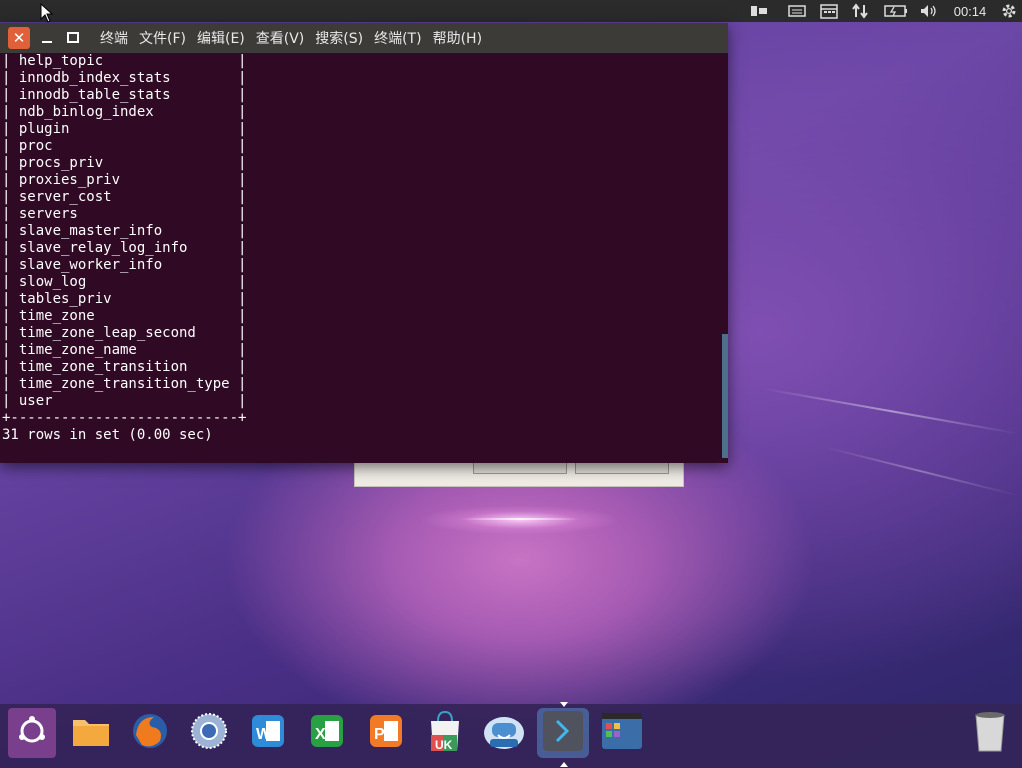 The width and height of the screenshot is (1022, 768). I want to click on svg-text: W, so click(264, 734).